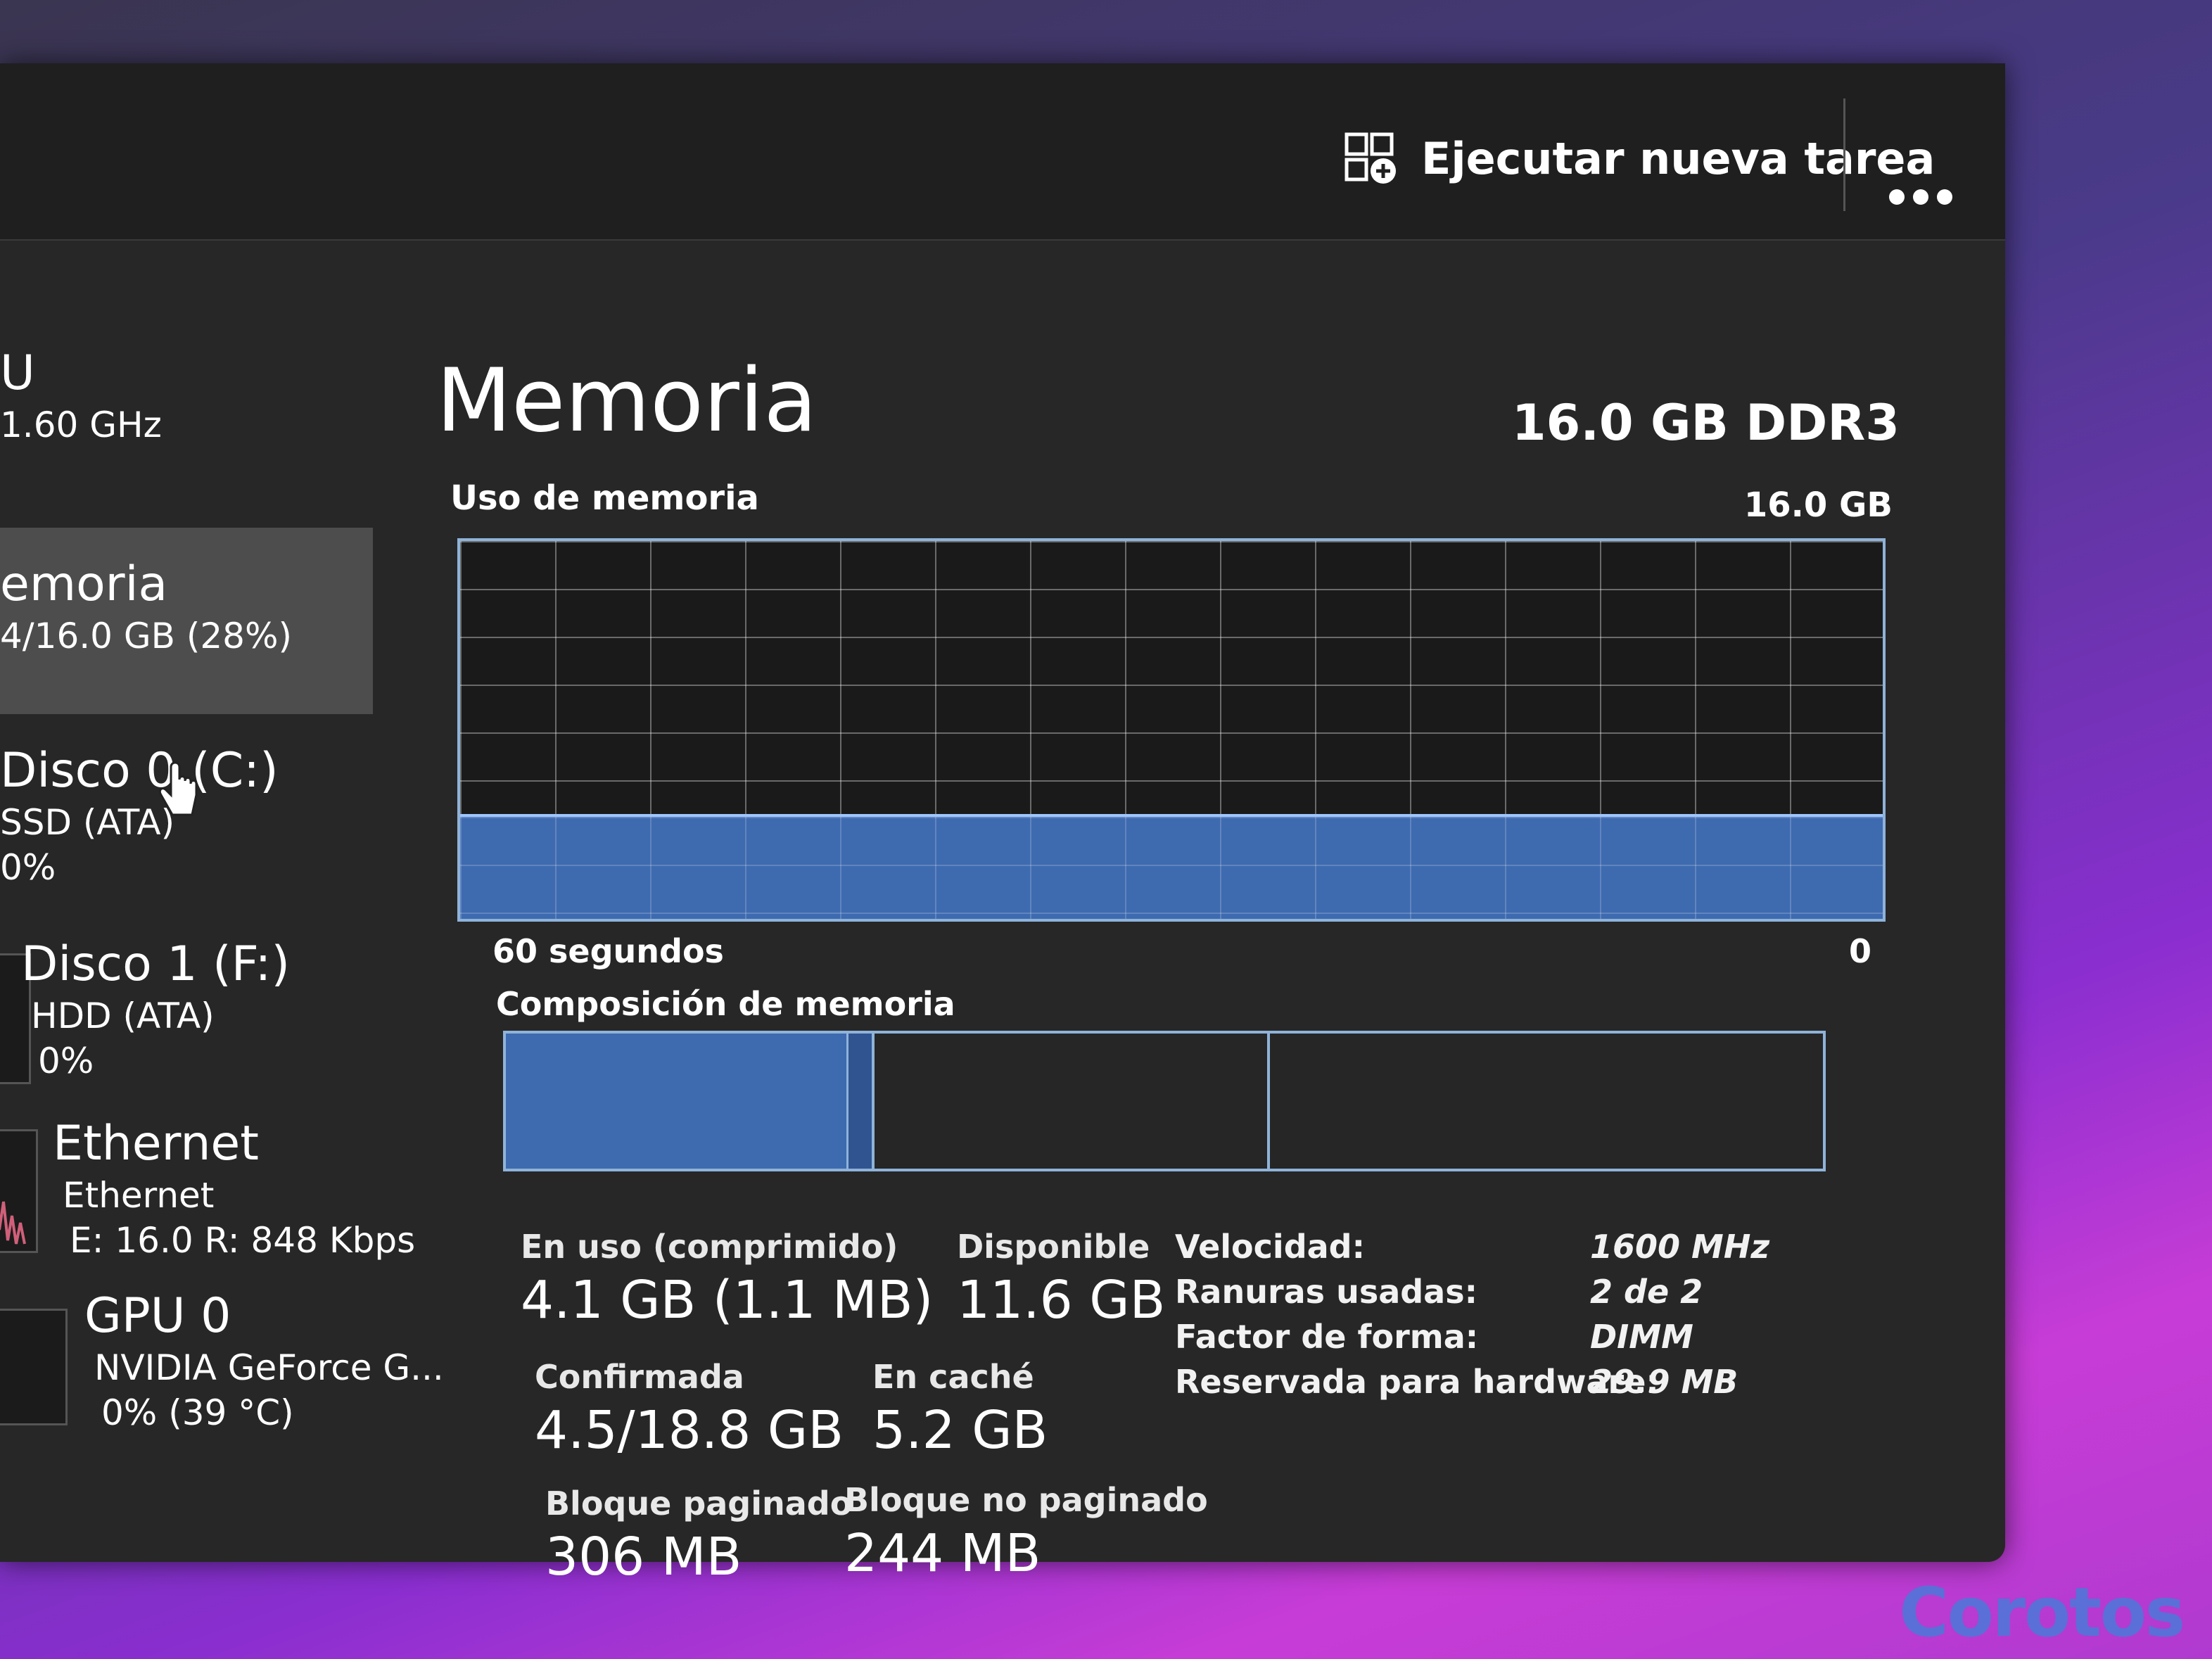 The width and height of the screenshot is (2212, 1659). Describe the element at coordinates (1679, 158) in the screenshot. I see `run-new-task-label: Ejecutar nueva tarea` at that location.